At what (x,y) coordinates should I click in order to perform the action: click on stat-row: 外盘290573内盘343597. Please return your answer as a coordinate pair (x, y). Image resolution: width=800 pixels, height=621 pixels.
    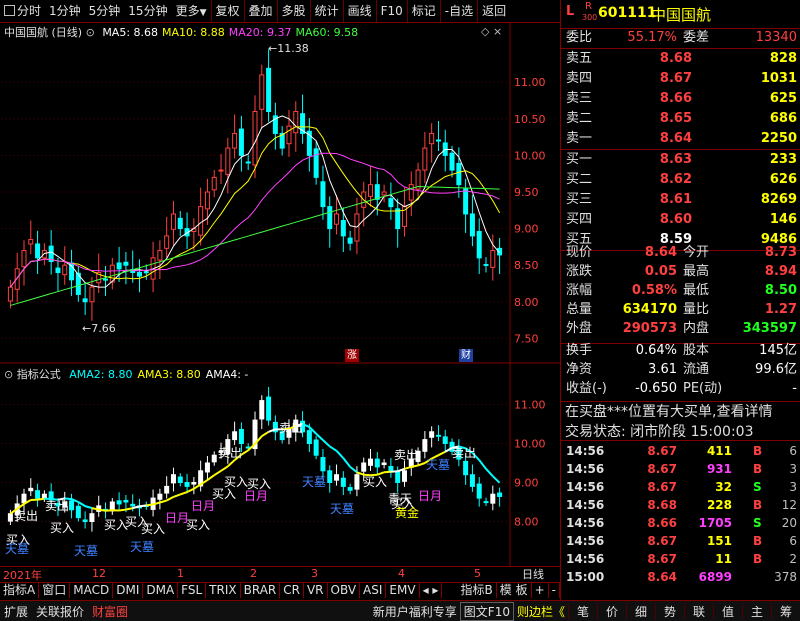
    Looking at the image, I should click on (680, 329).